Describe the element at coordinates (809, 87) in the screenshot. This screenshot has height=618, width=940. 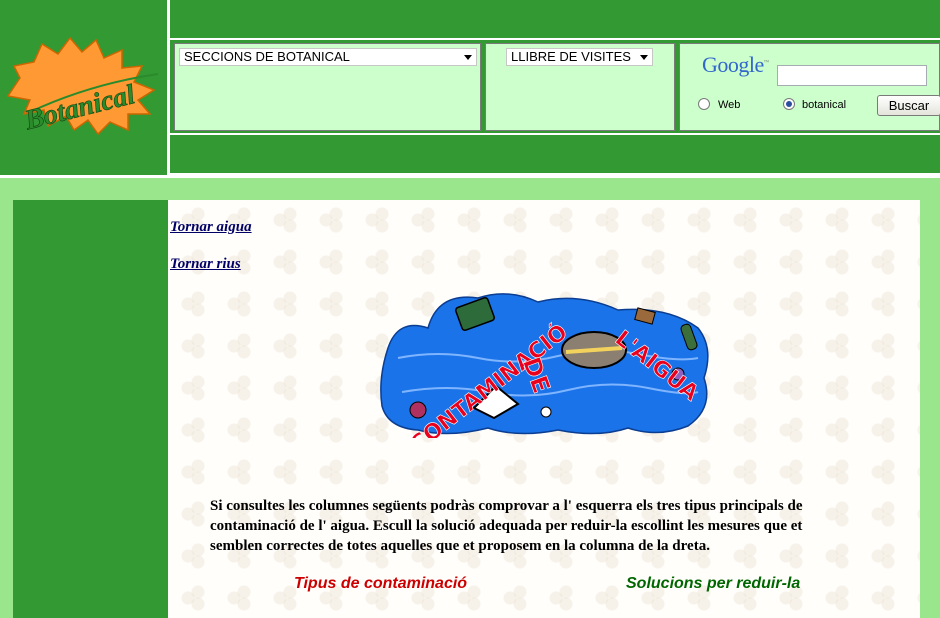
I see `google-search-cell: Google™ Web botanical Buscar` at that location.